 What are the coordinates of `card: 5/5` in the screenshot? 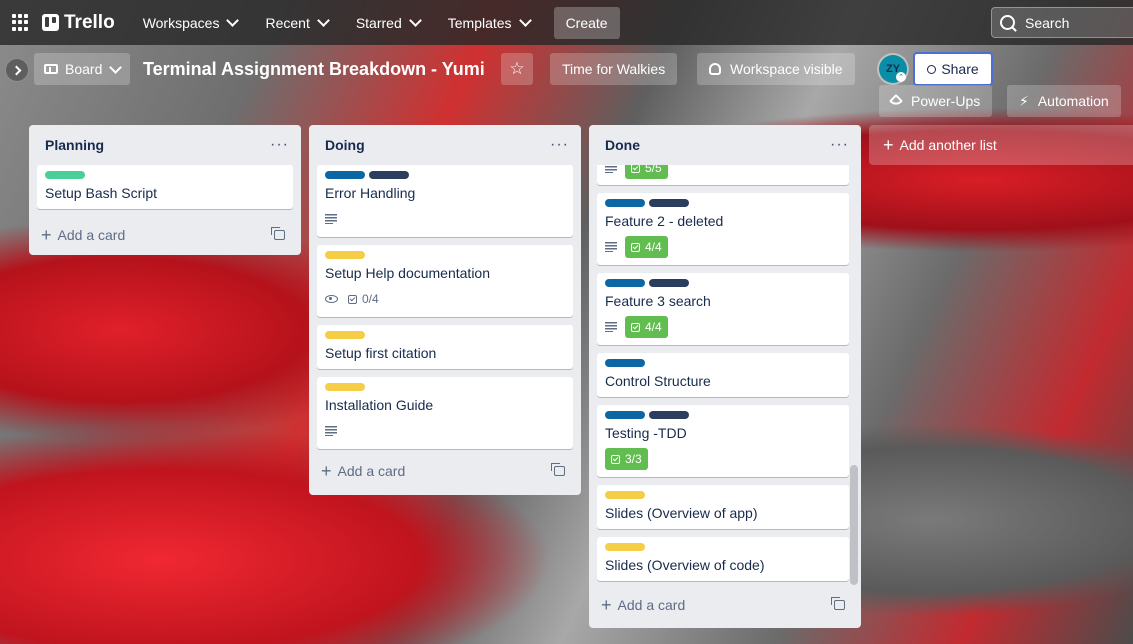 It's located at (723, 175).